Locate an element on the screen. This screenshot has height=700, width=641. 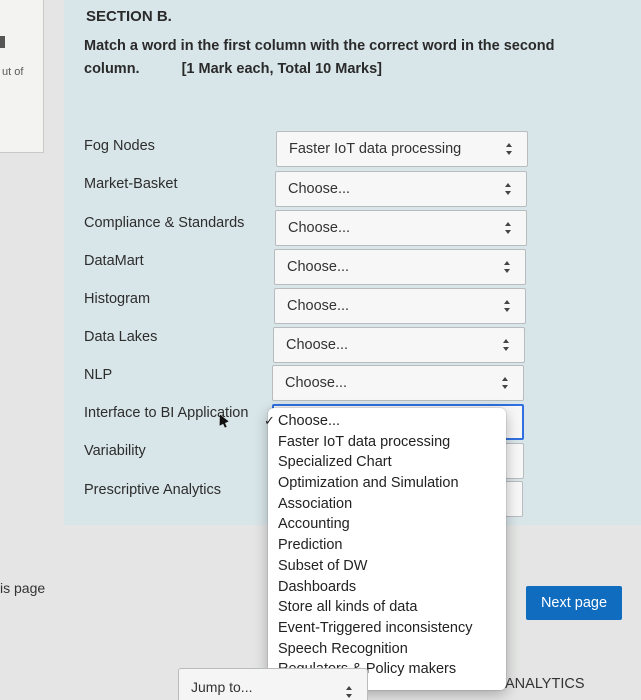
next-page-button: Next page is located at coordinates (574, 603).